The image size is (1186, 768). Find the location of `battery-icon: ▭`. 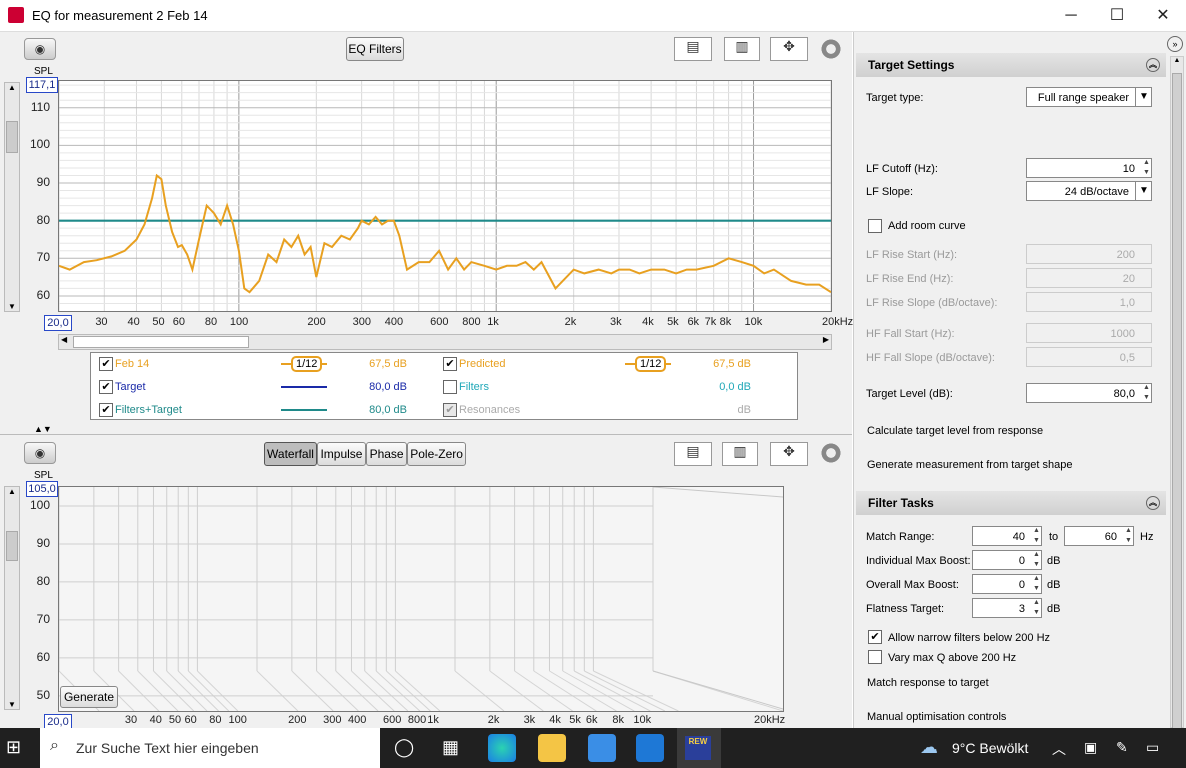

battery-icon: ▭ is located at coordinates (1152, 747).